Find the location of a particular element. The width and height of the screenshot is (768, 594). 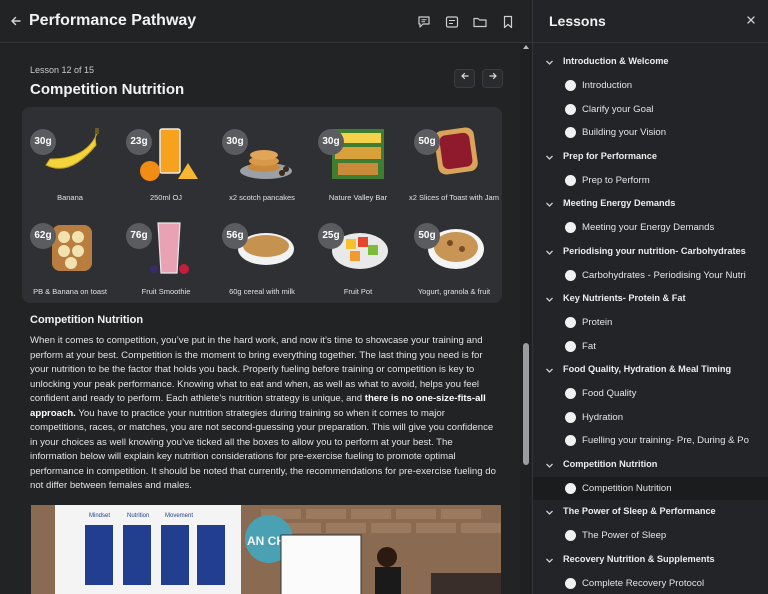

lesson-item: Meeting your Energy Demands is located at coordinates (650, 228).